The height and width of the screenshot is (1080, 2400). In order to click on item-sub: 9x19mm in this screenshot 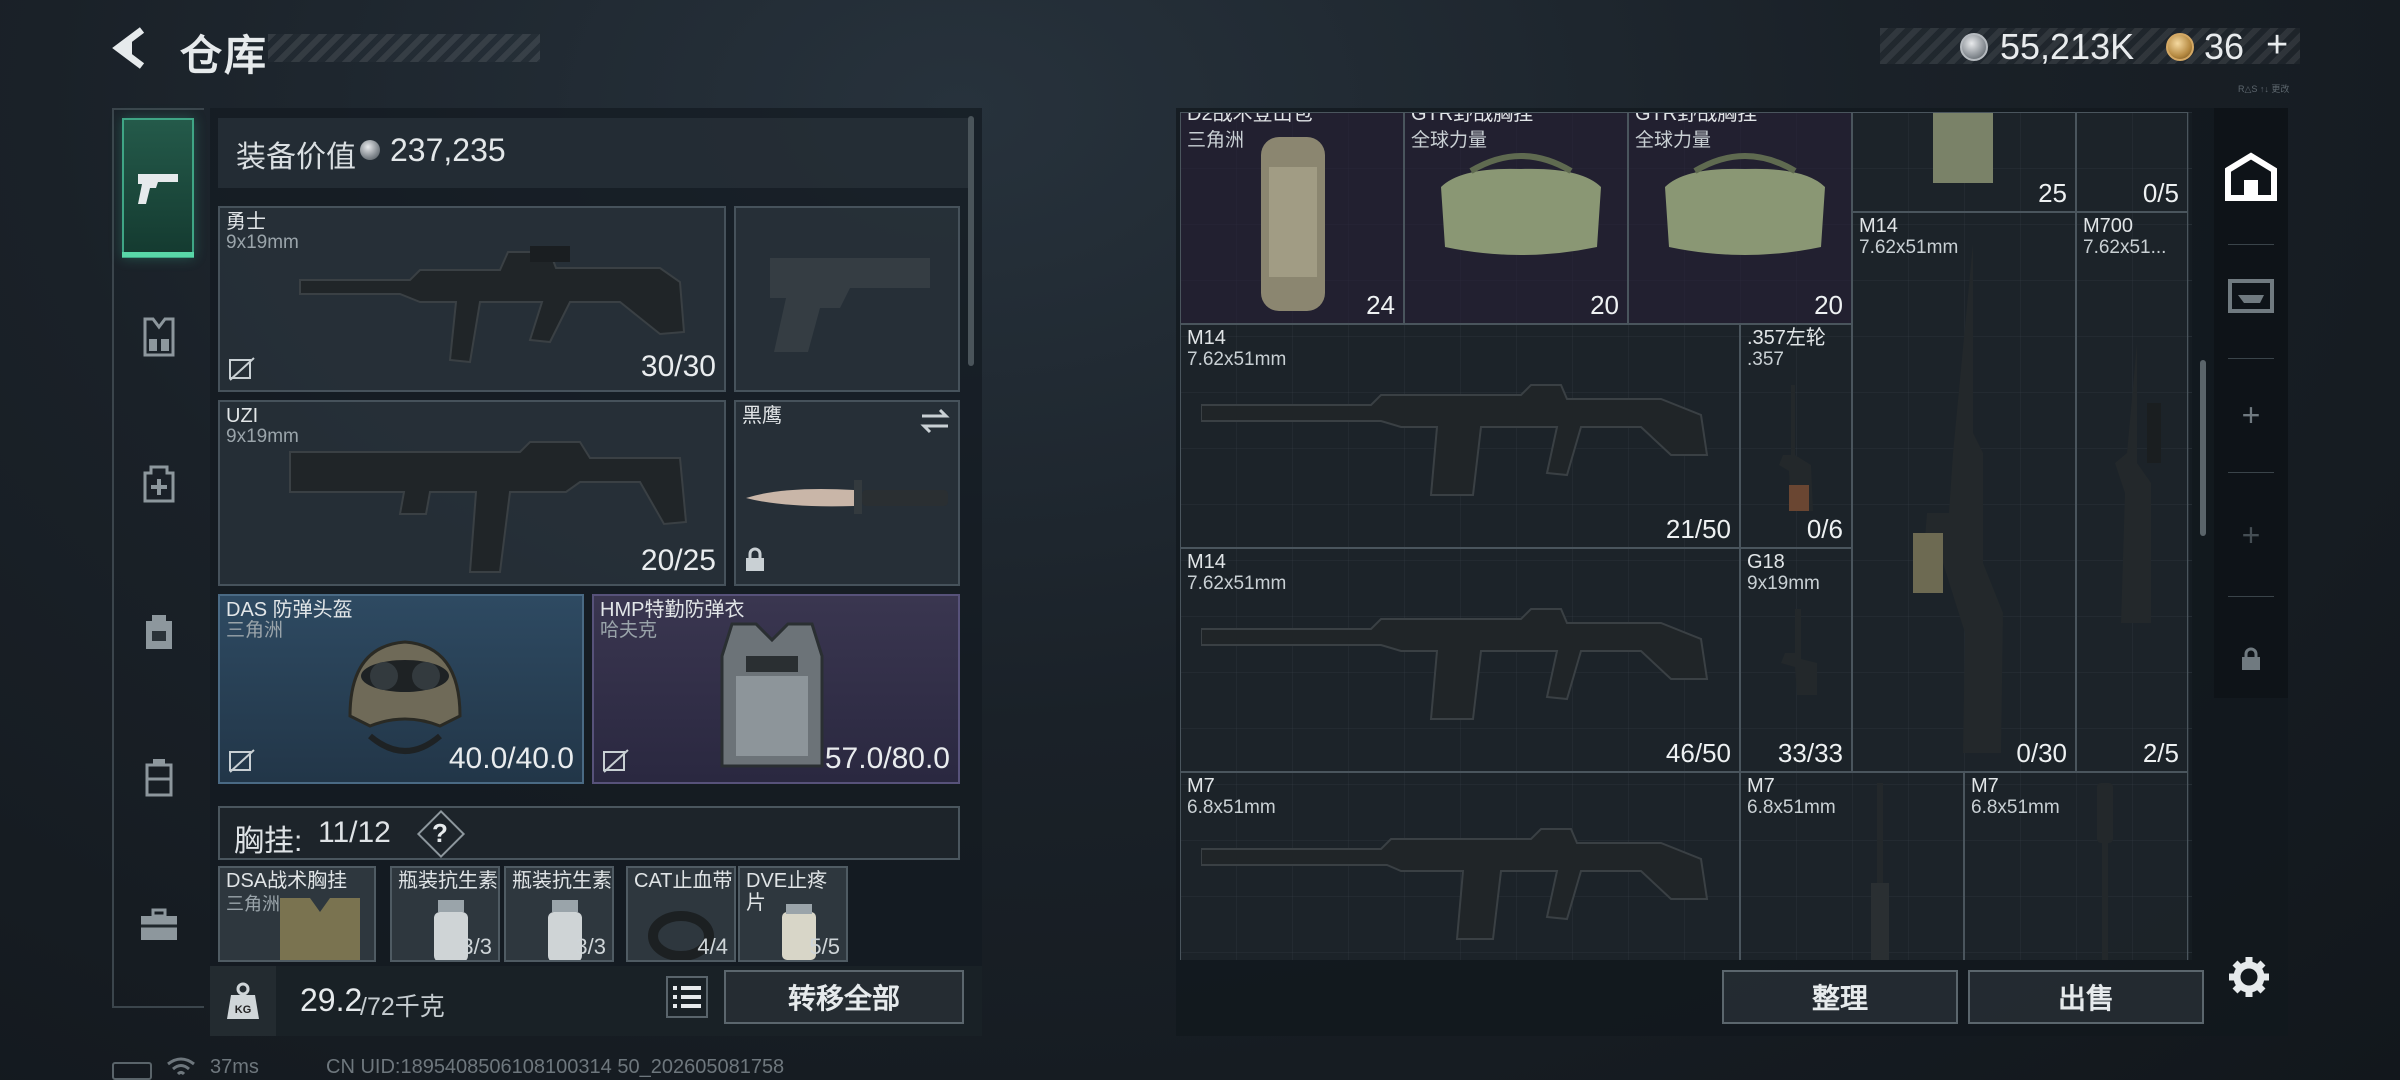, I will do `click(1783, 583)`.